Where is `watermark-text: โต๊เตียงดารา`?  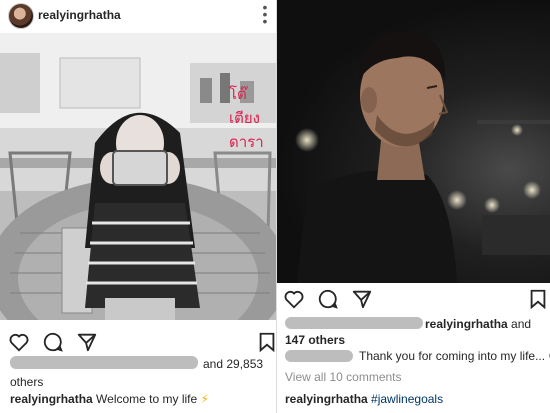
watermark-text: โต๊เตียงดารา is located at coordinates (246, 118).